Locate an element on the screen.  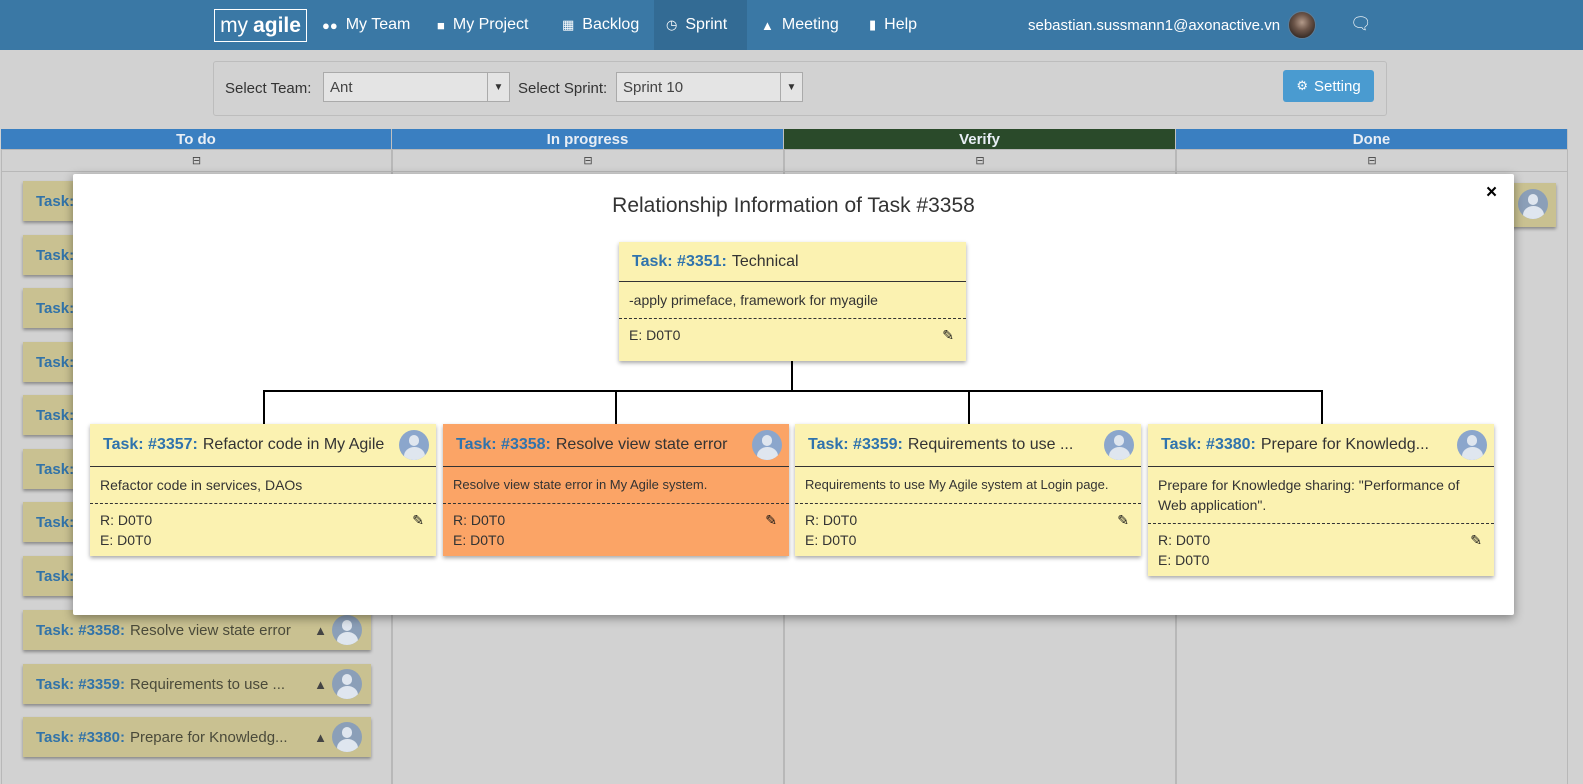
folder-icon: ■ is located at coordinates (441, 25).